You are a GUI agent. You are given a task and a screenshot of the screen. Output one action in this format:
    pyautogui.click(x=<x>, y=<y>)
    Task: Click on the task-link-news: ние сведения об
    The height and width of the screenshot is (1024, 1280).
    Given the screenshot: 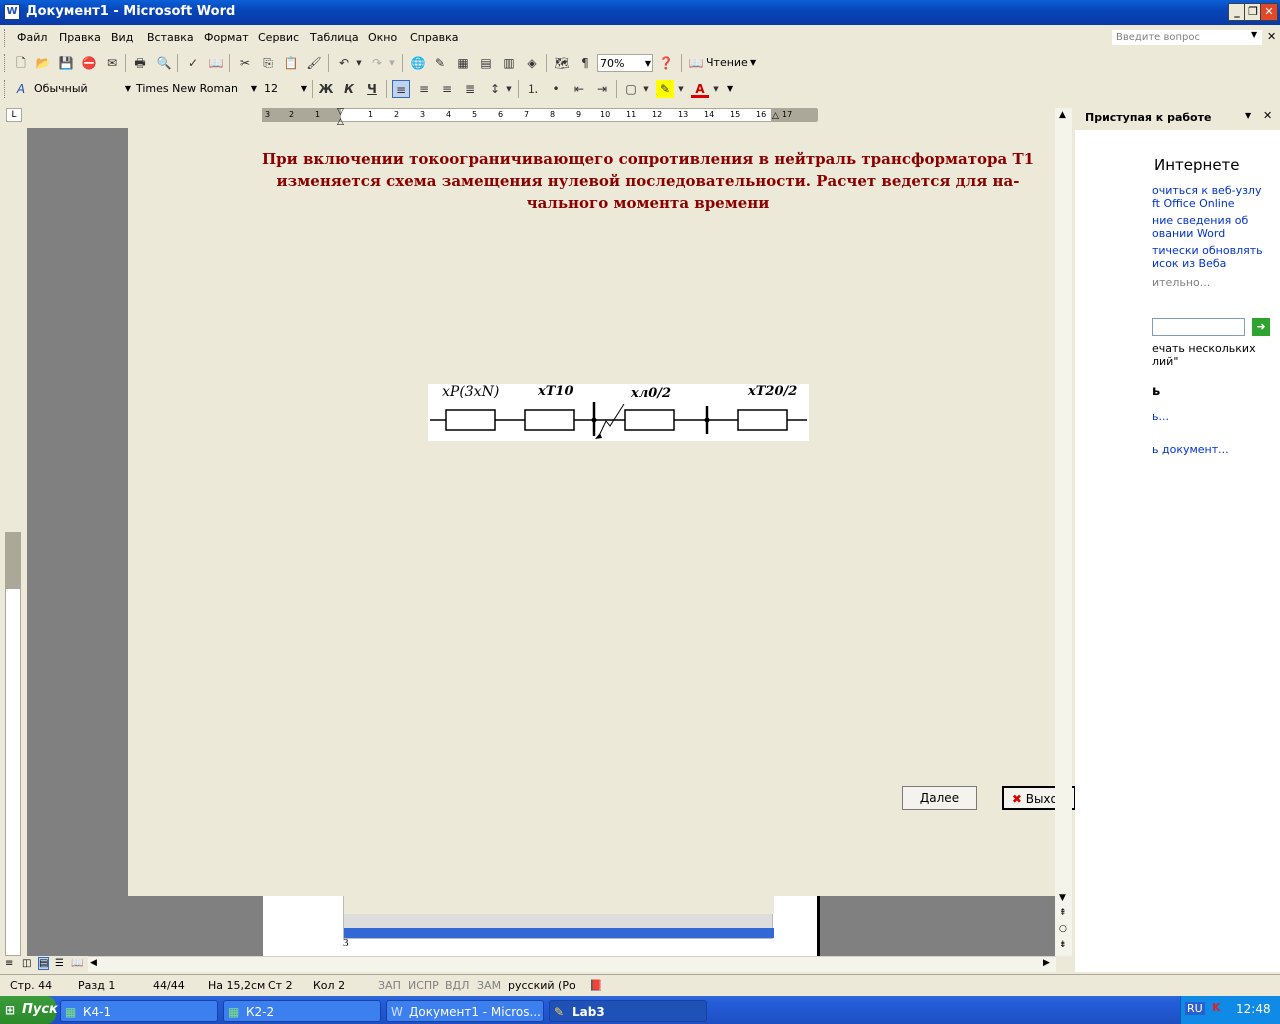 What is the action you would take?
    pyautogui.click(x=1200, y=220)
    